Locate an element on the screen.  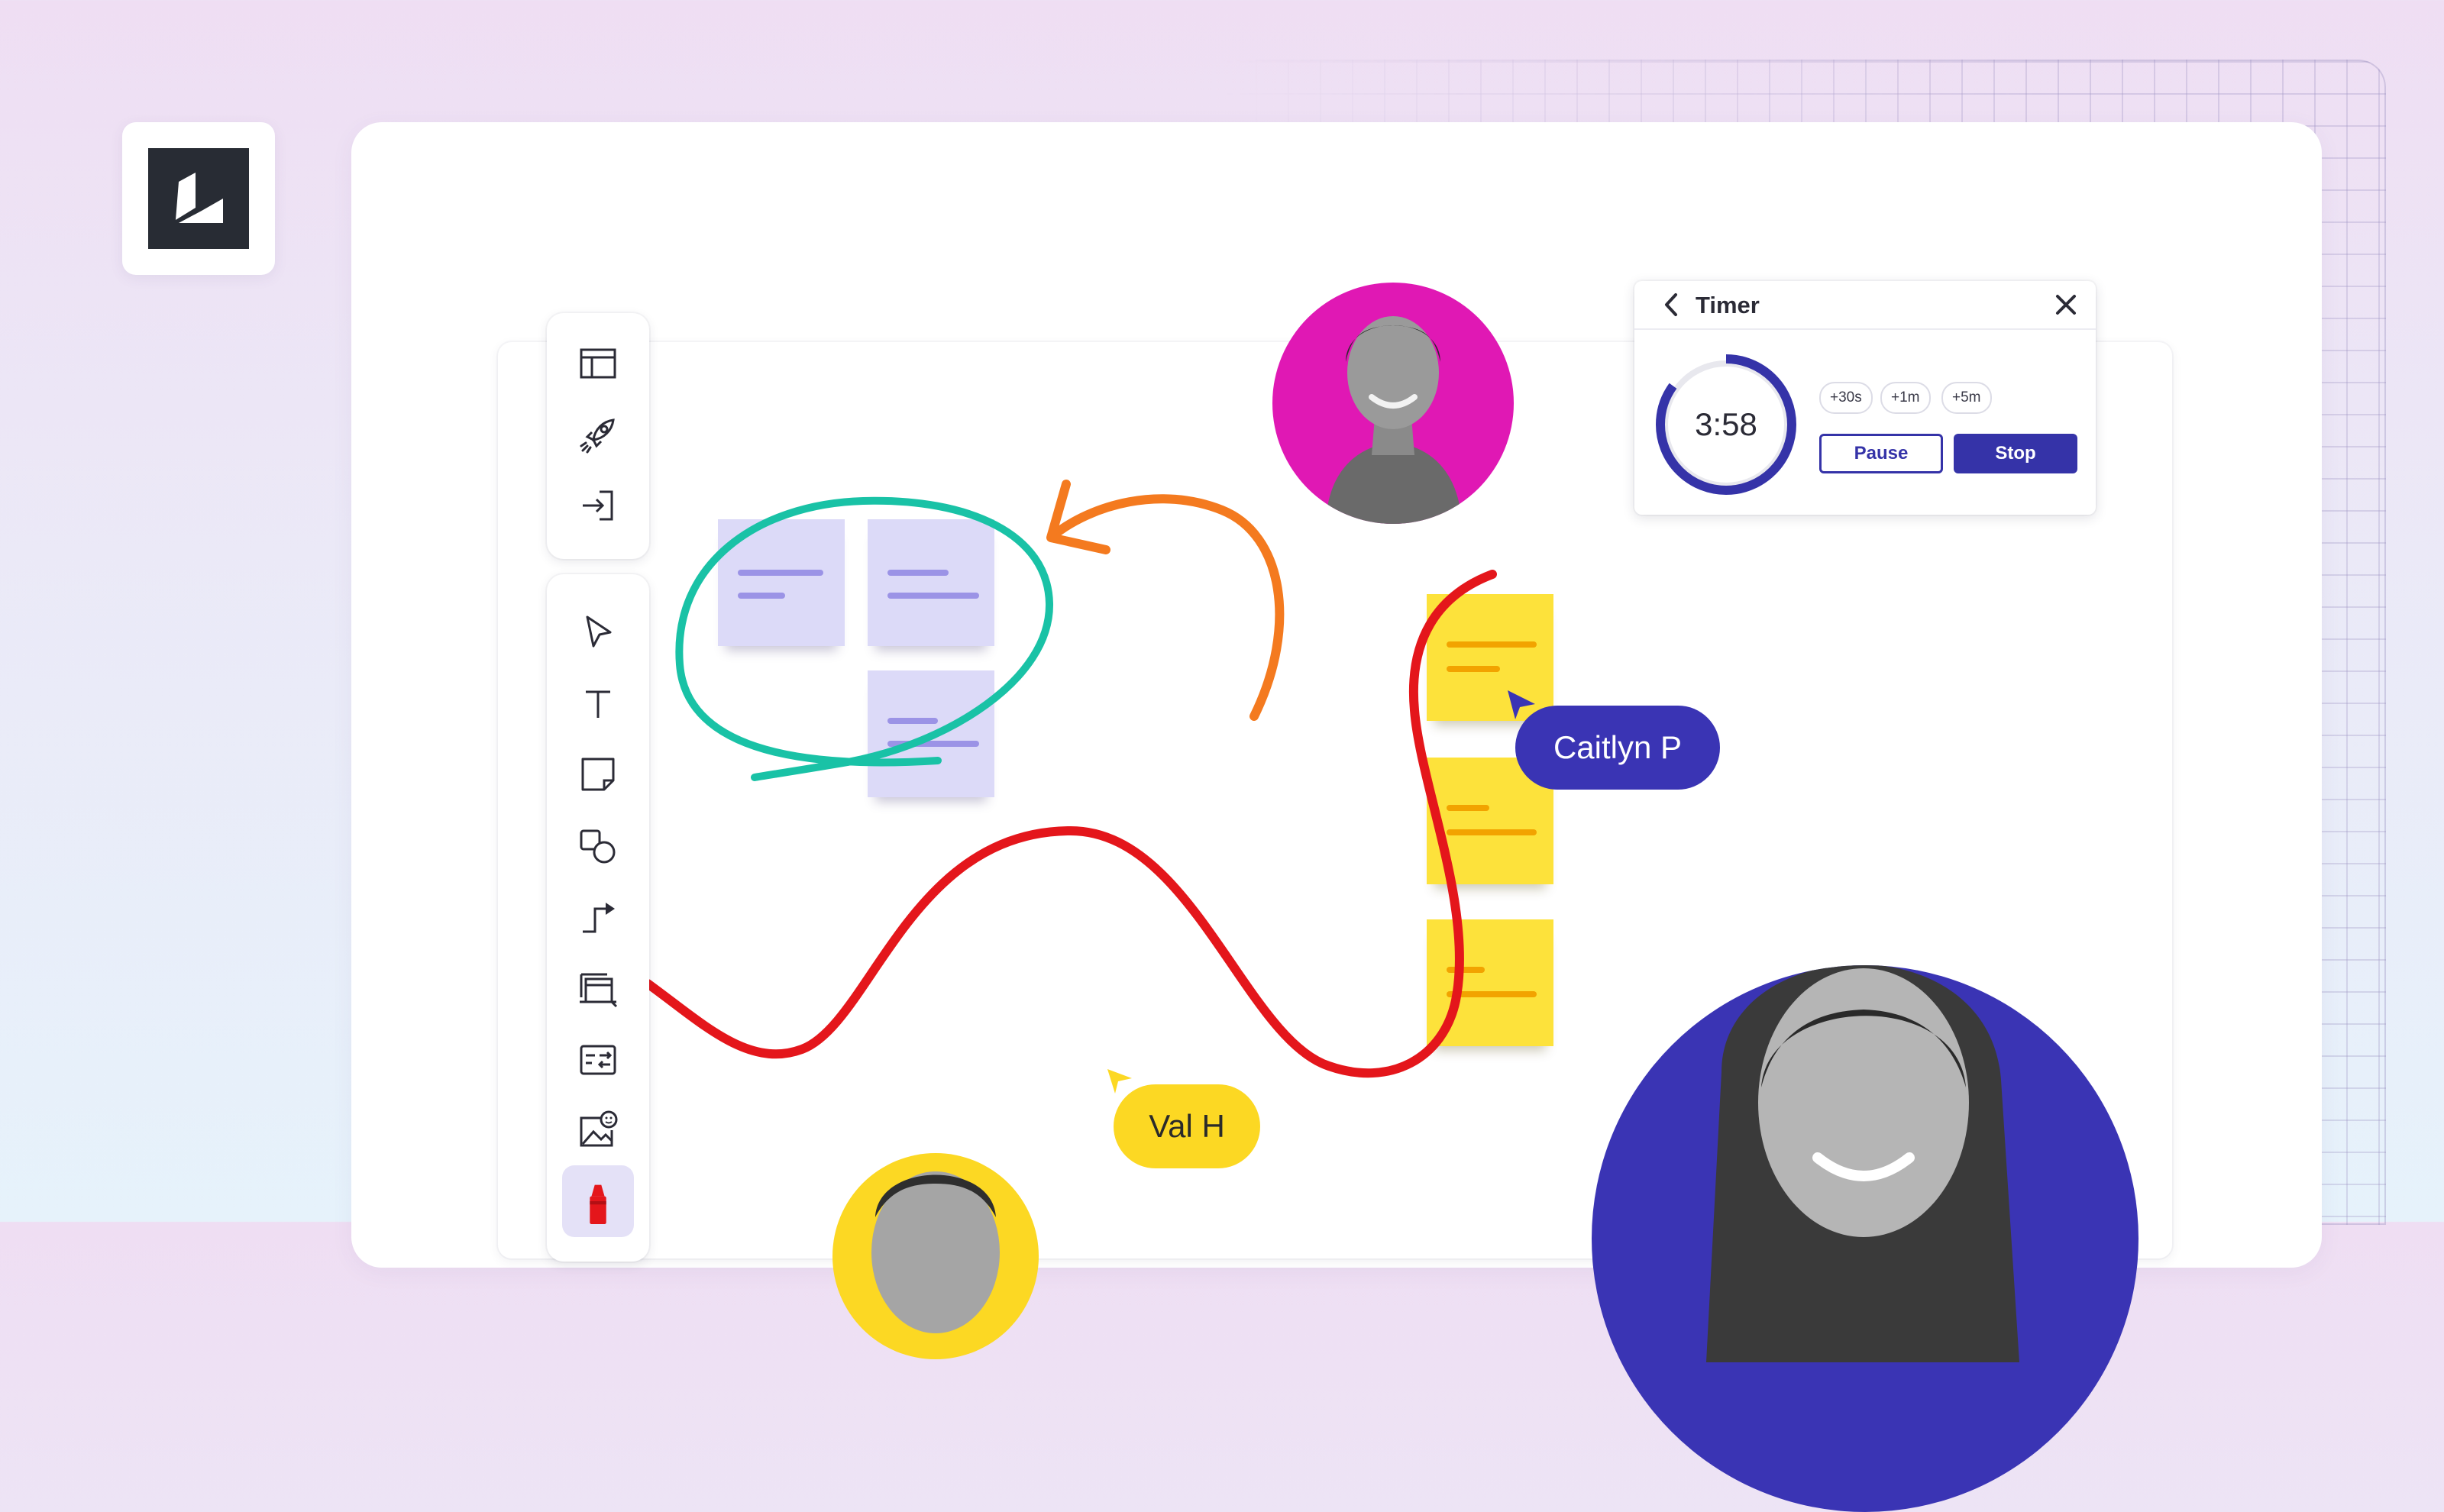
sign-in-icon is located at coordinates (598, 505).